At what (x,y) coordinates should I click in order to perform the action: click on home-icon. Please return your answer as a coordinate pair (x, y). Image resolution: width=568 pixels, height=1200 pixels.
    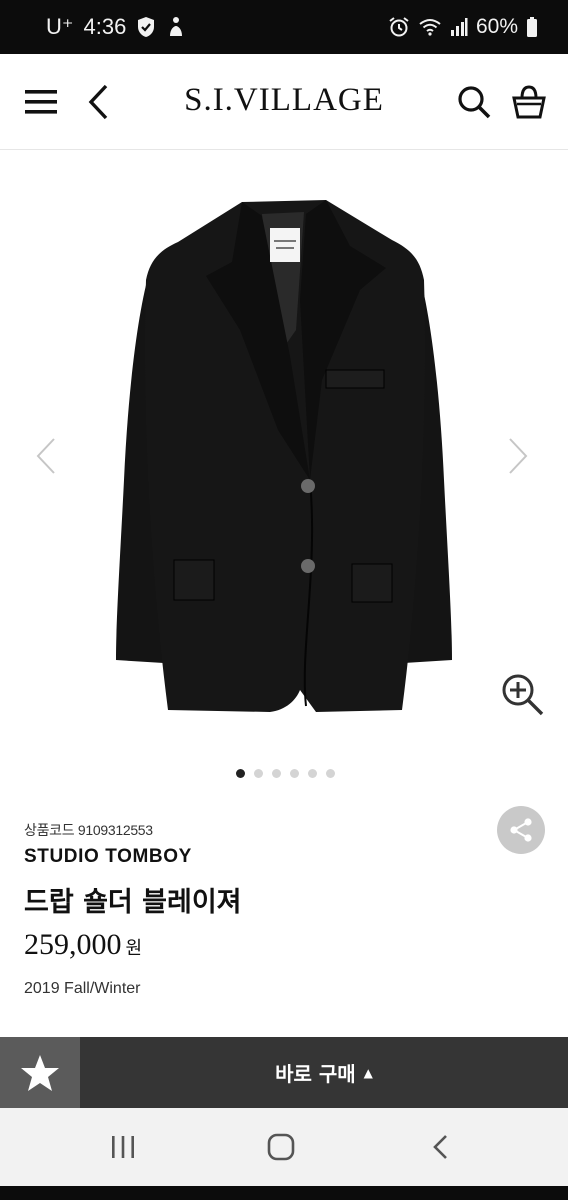
    Looking at the image, I should click on (281, 1147).